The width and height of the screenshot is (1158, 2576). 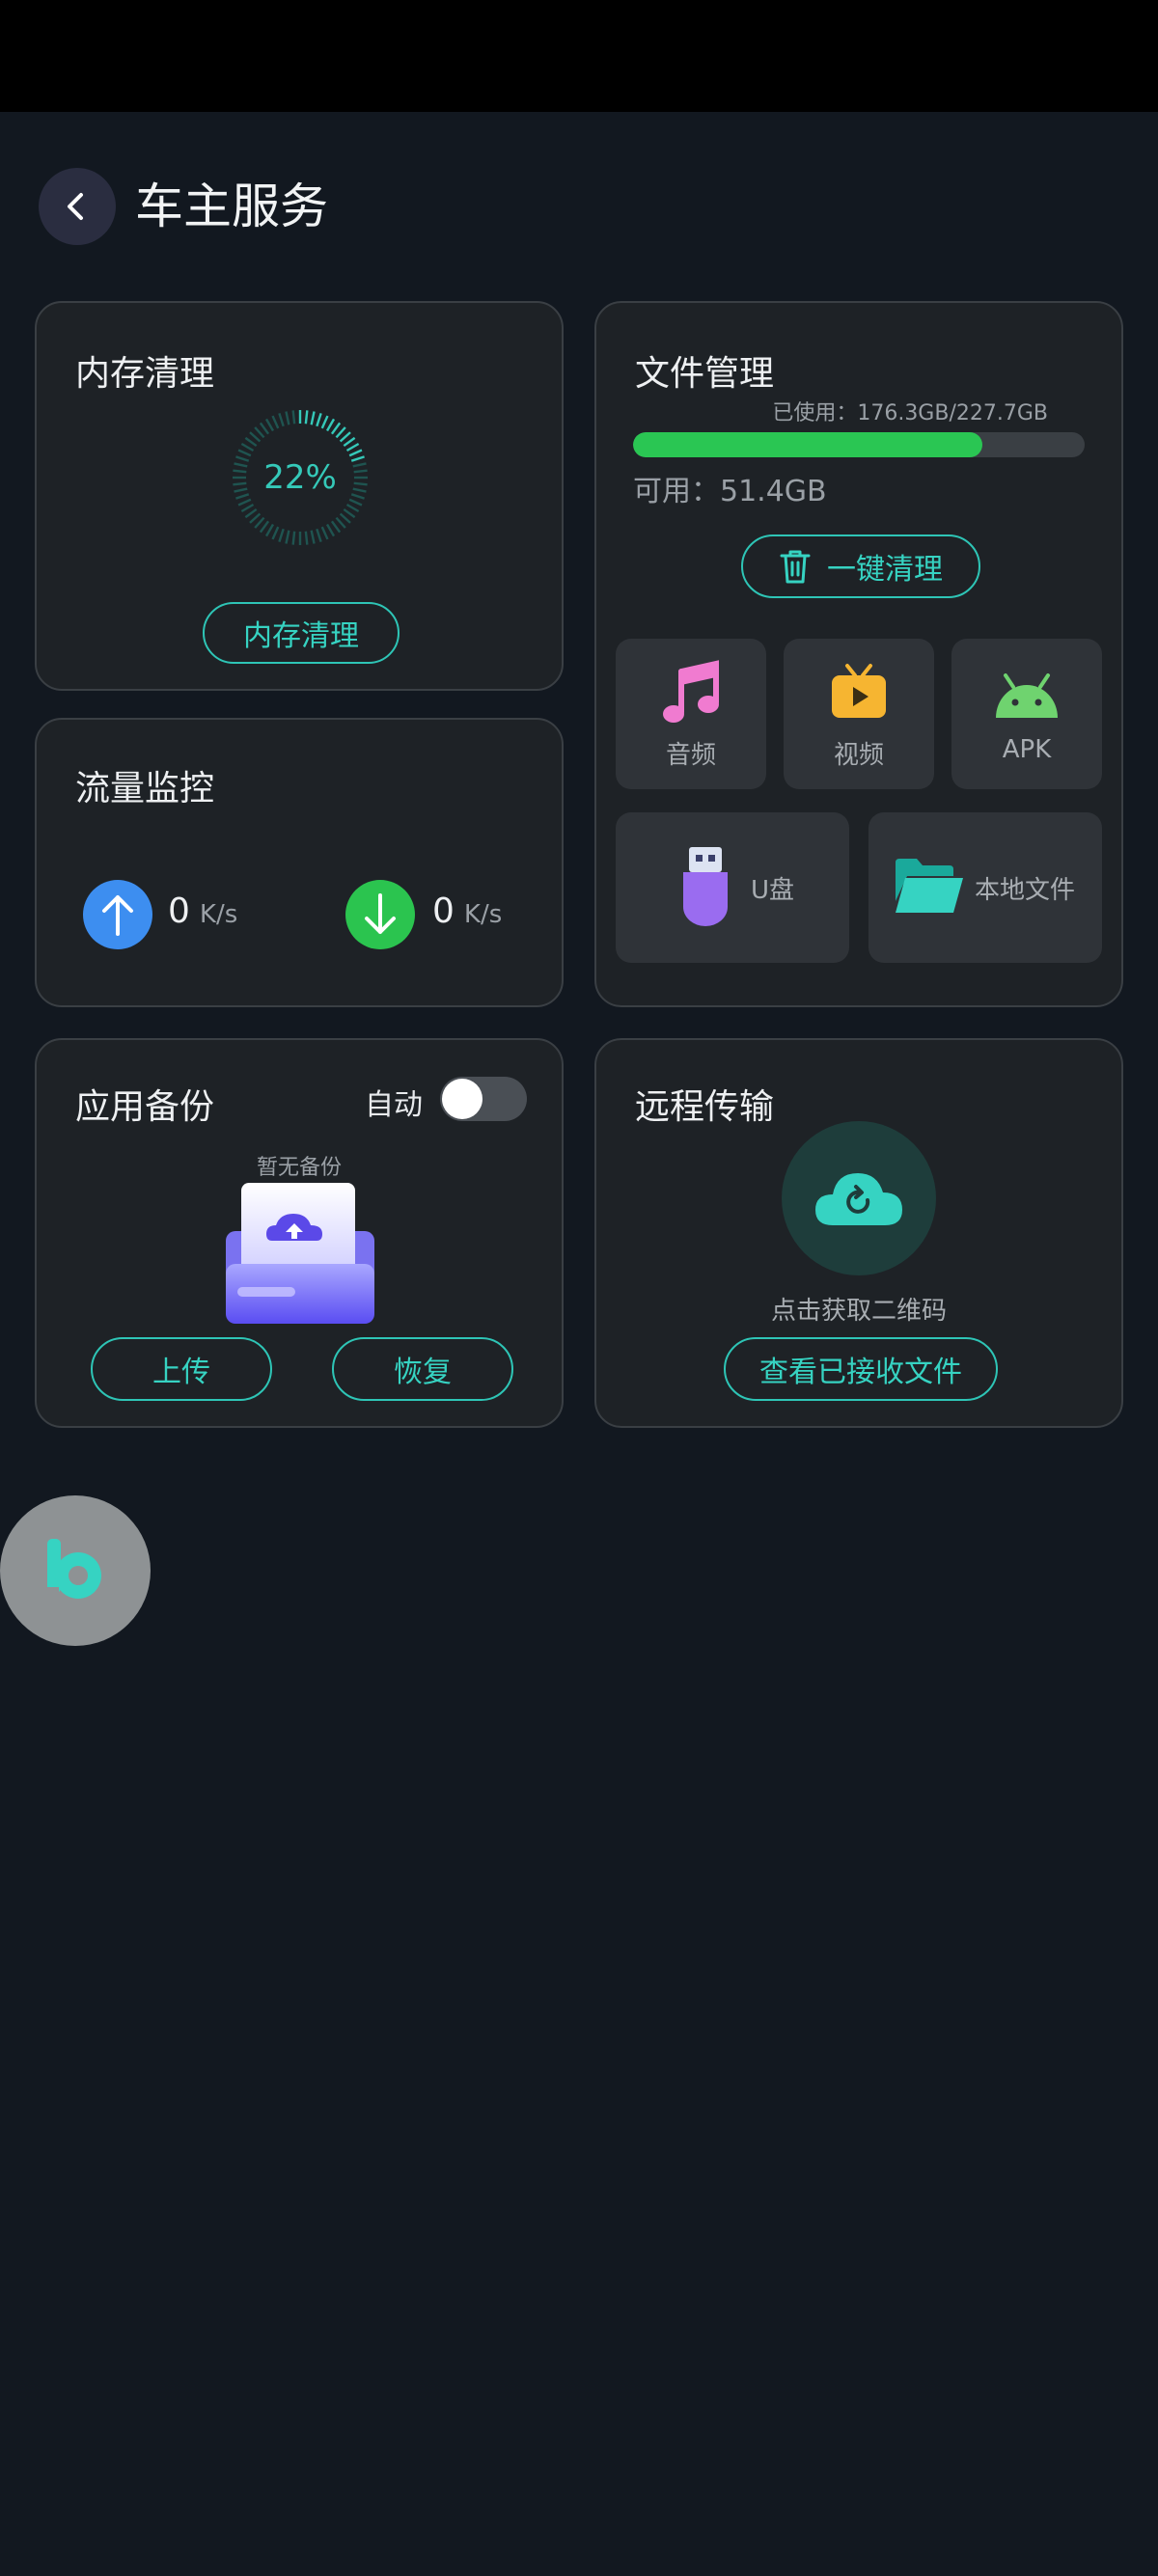 What do you see at coordinates (773, 890) in the screenshot?
I see `tile-usb-label: U盘` at bounding box center [773, 890].